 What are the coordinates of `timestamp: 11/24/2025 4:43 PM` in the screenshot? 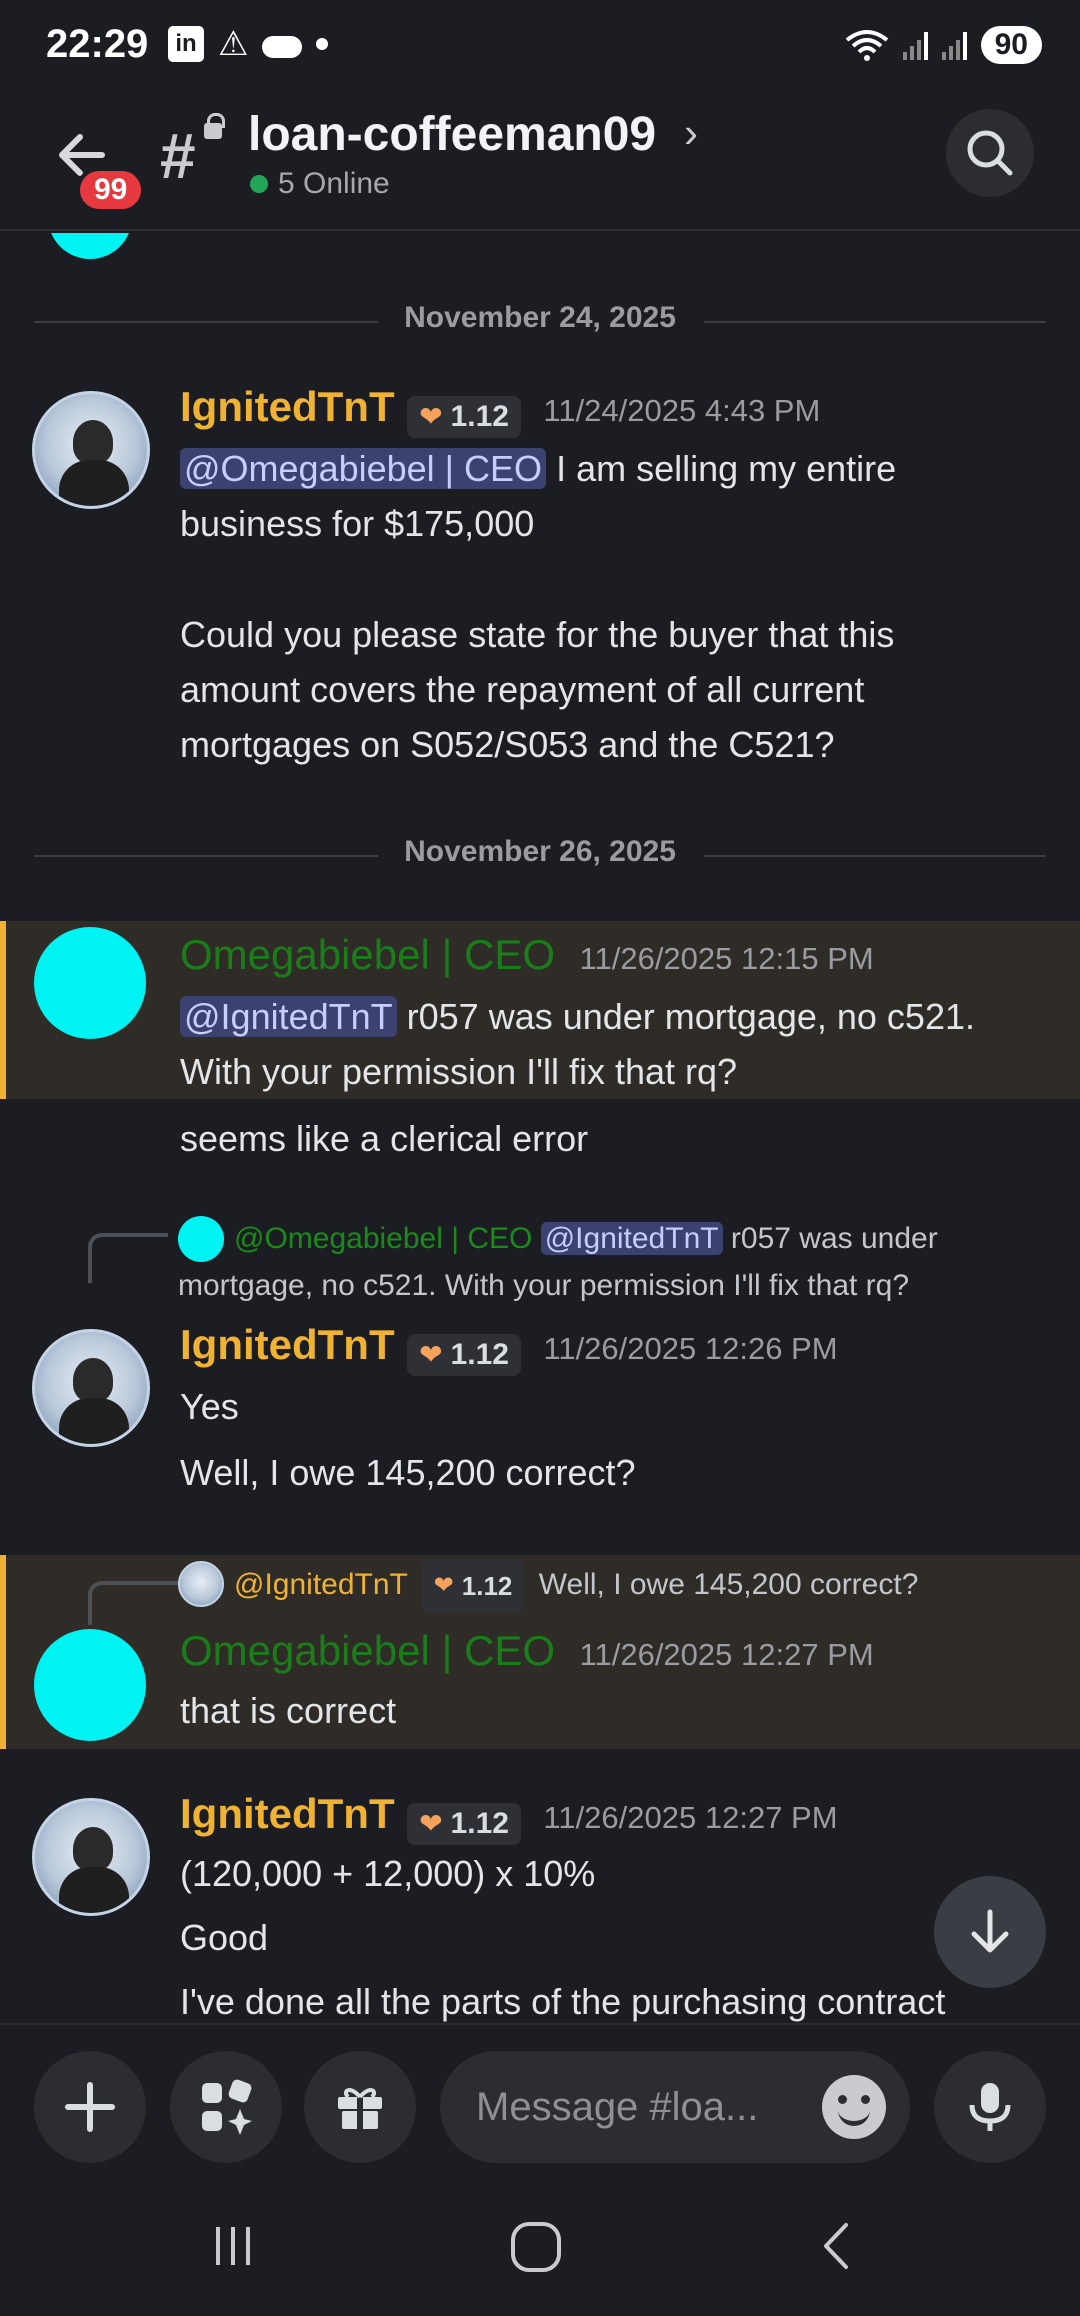 It's located at (682, 410).